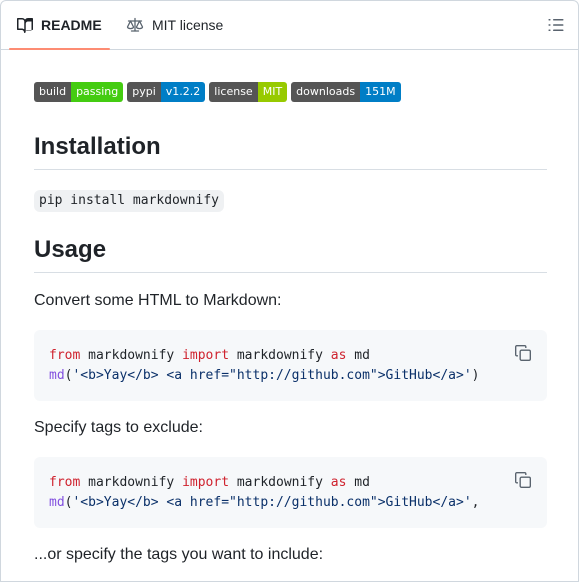 The height and width of the screenshot is (582, 579). I want to click on outline-button, so click(556, 25).